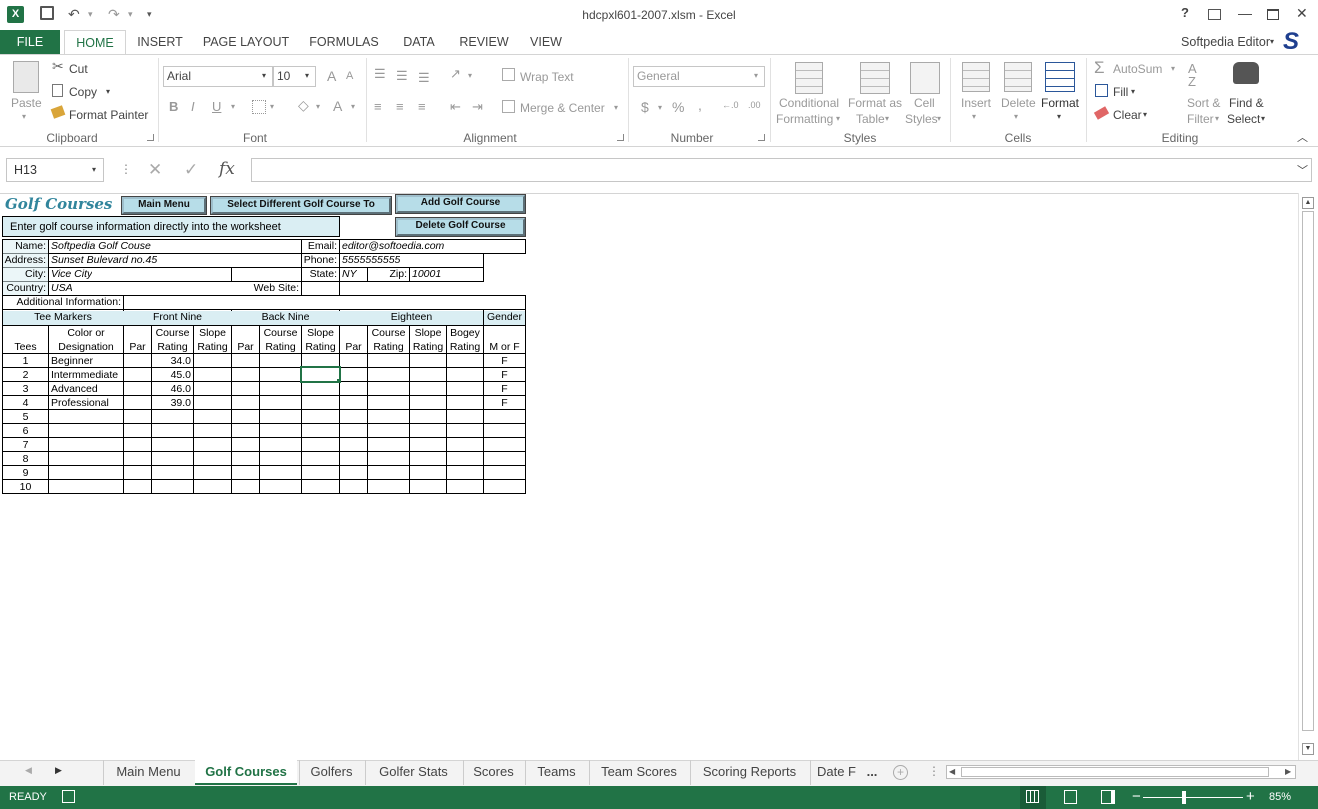 Image resolution: width=1318 pixels, height=809 pixels. I want to click on label-phone: Phone:, so click(320, 260).